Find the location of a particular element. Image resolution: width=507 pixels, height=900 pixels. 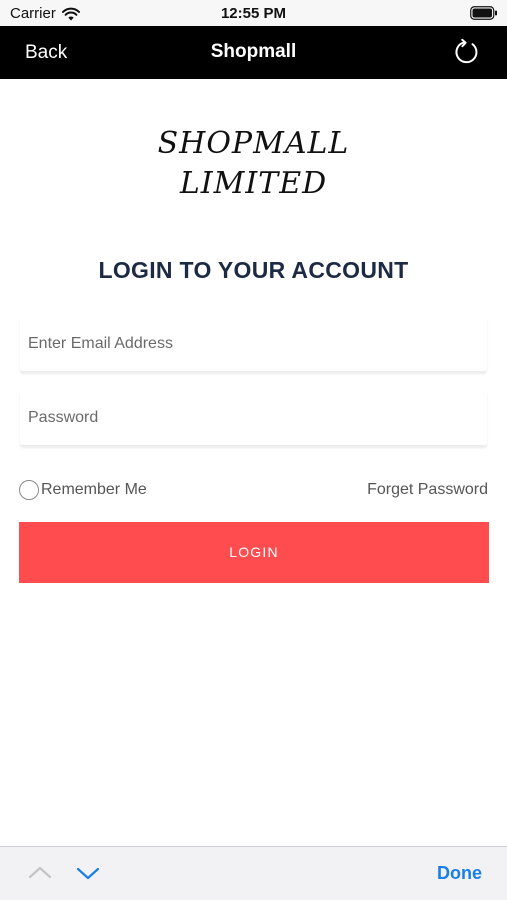

status-time: 12:55 PM is located at coordinates (253, 13).